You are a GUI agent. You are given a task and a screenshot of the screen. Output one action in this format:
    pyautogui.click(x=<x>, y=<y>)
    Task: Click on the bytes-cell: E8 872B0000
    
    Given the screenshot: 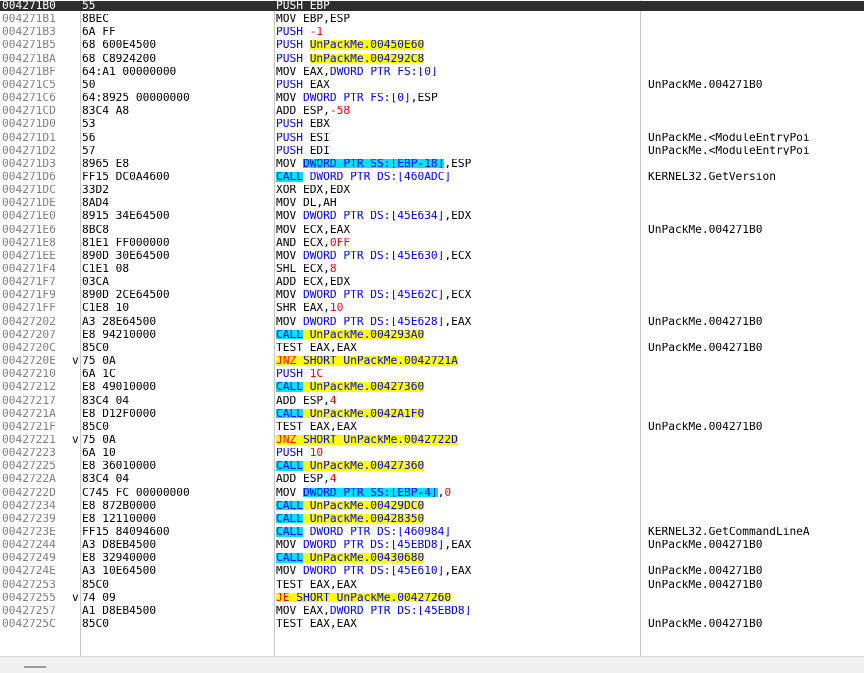 What is the action you would take?
    pyautogui.click(x=119, y=505)
    